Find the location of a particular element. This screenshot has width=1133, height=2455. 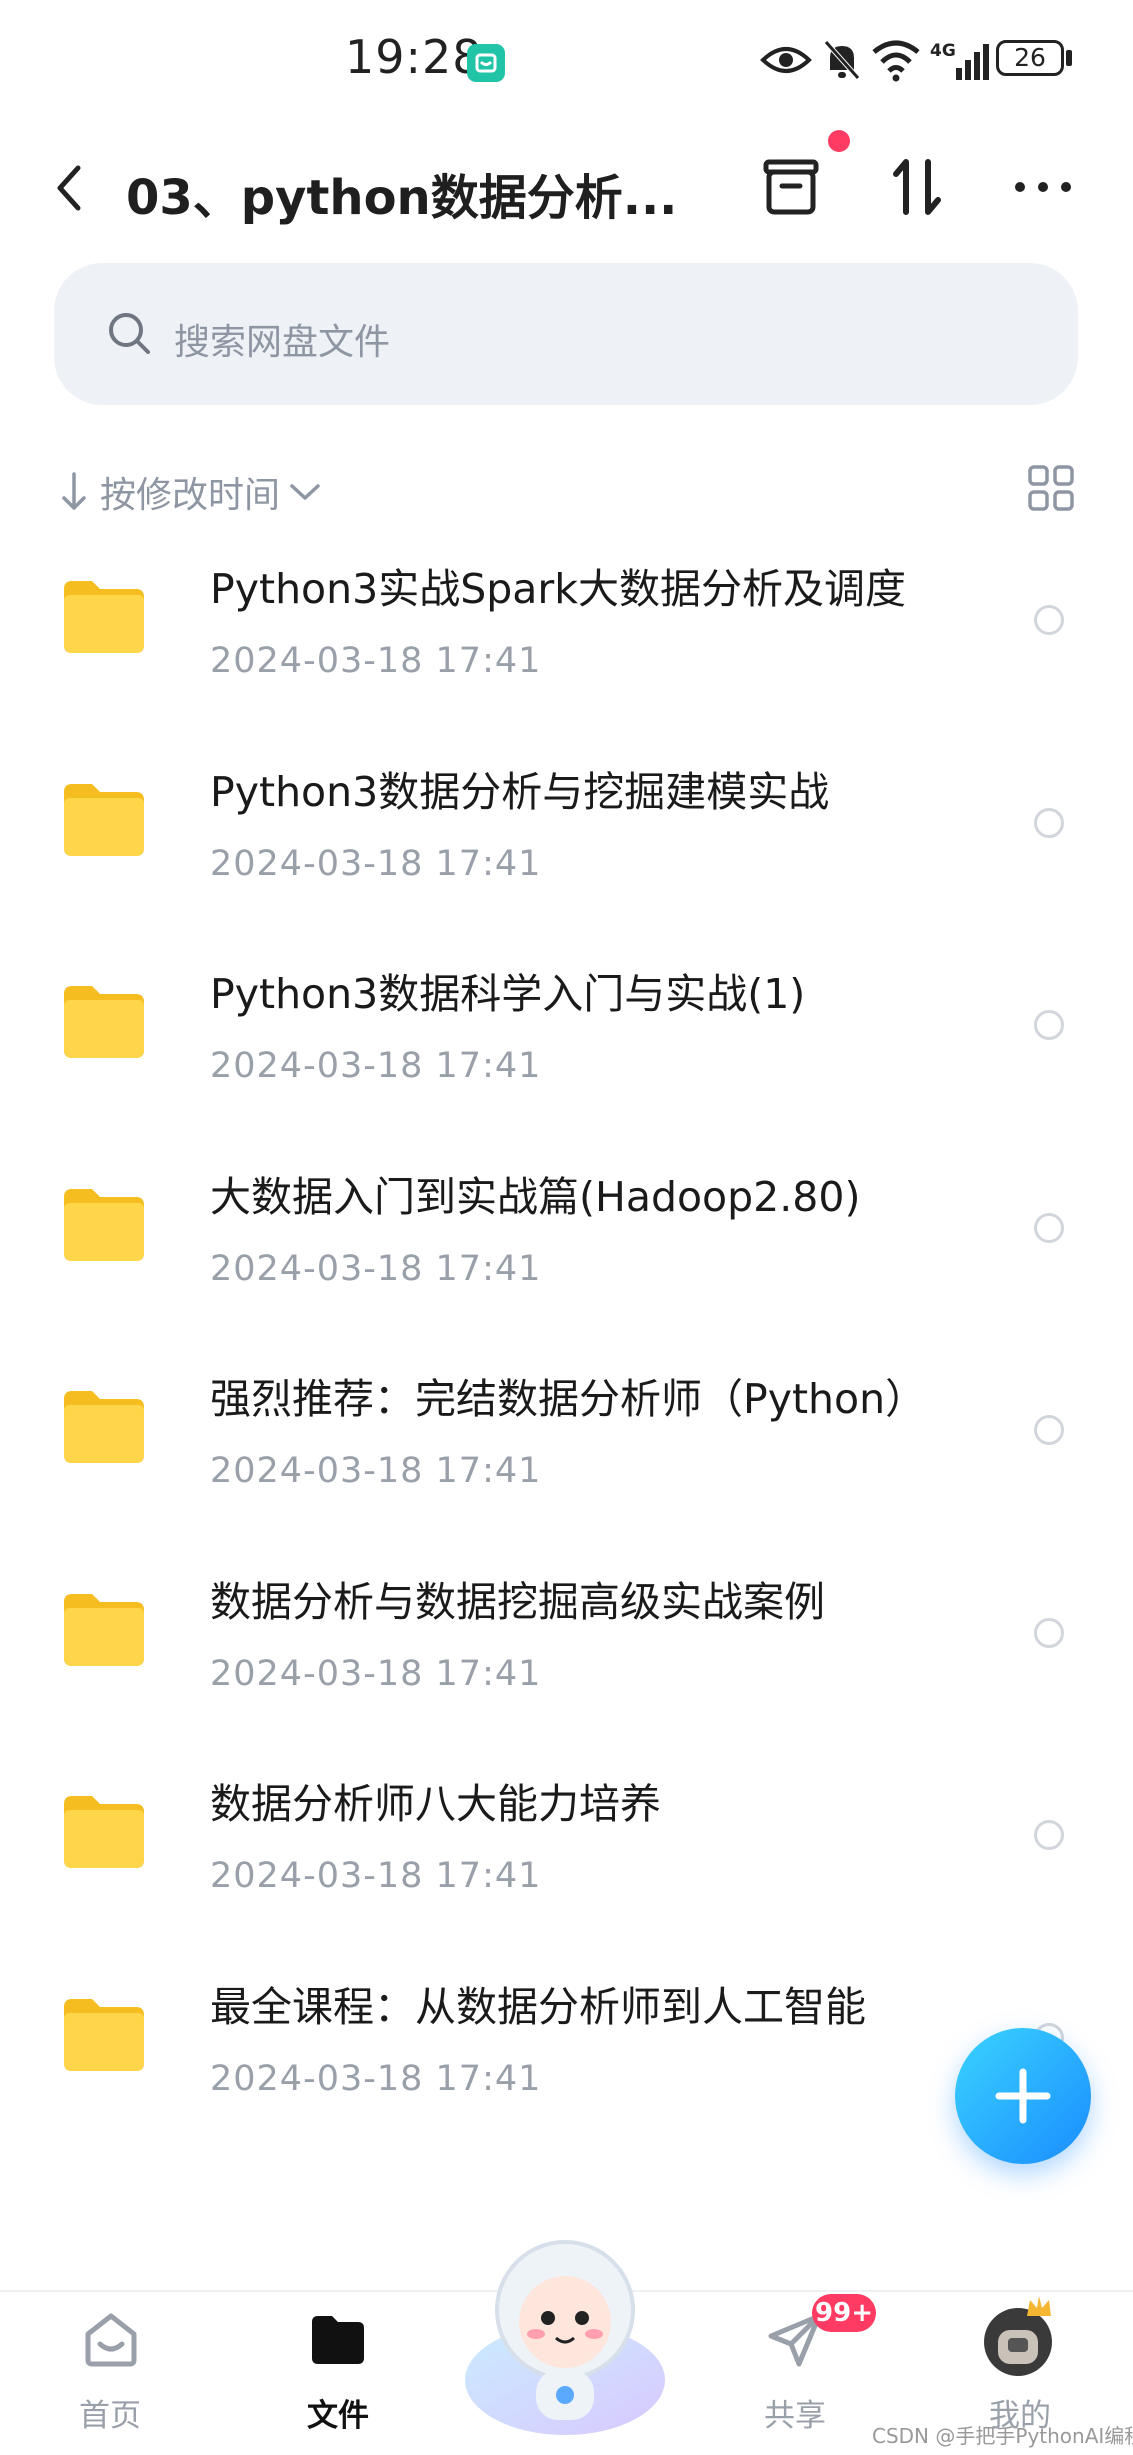

search-placeholder: 搜索网盘文件 is located at coordinates (282, 342).